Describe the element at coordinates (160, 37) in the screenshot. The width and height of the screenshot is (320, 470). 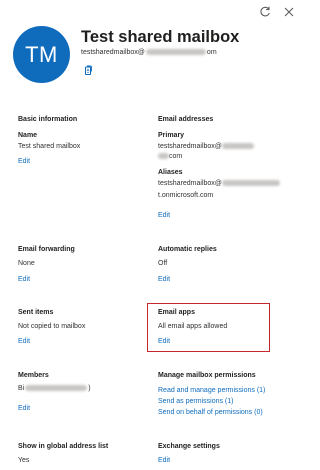
I see `mailbox-title: Test shared mailbox` at that location.